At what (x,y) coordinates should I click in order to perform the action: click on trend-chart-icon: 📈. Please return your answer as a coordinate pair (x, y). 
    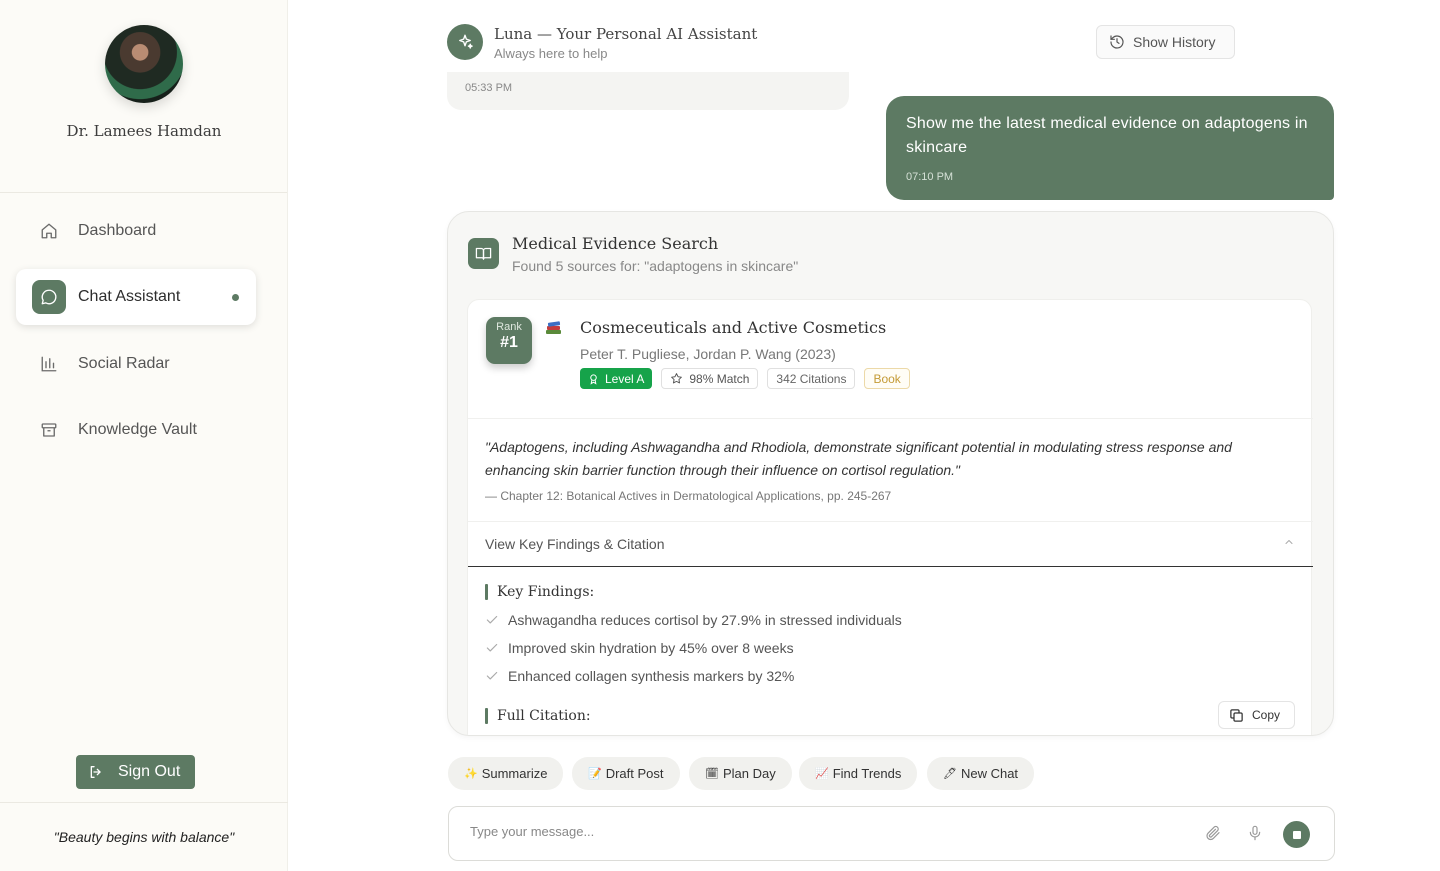
    Looking at the image, I should click on (822, 774).